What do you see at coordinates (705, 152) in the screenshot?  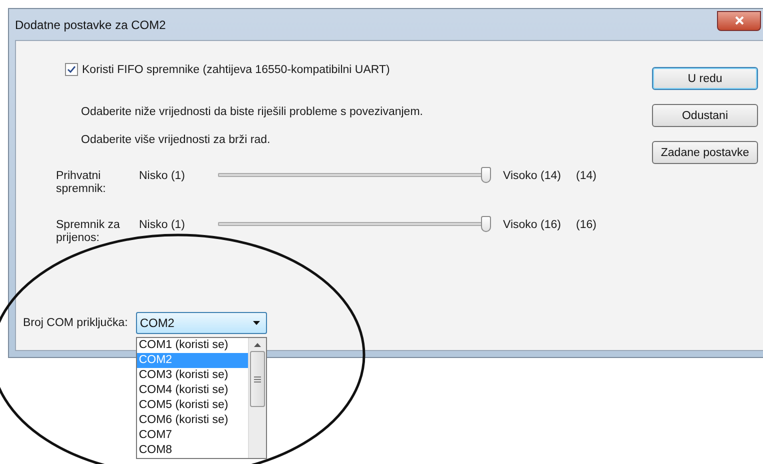 I see `dialog-button: Zadane postavke` at bounding box center [705, 152].